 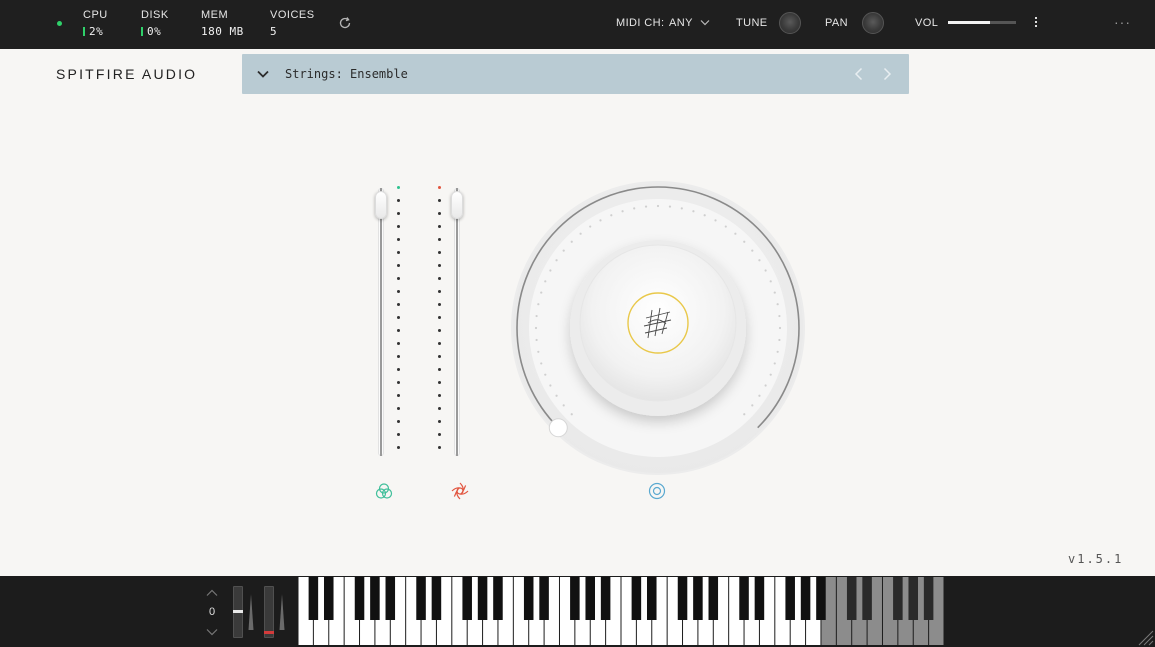 I want to click on mod-wheel, so click(x=269, y=612).